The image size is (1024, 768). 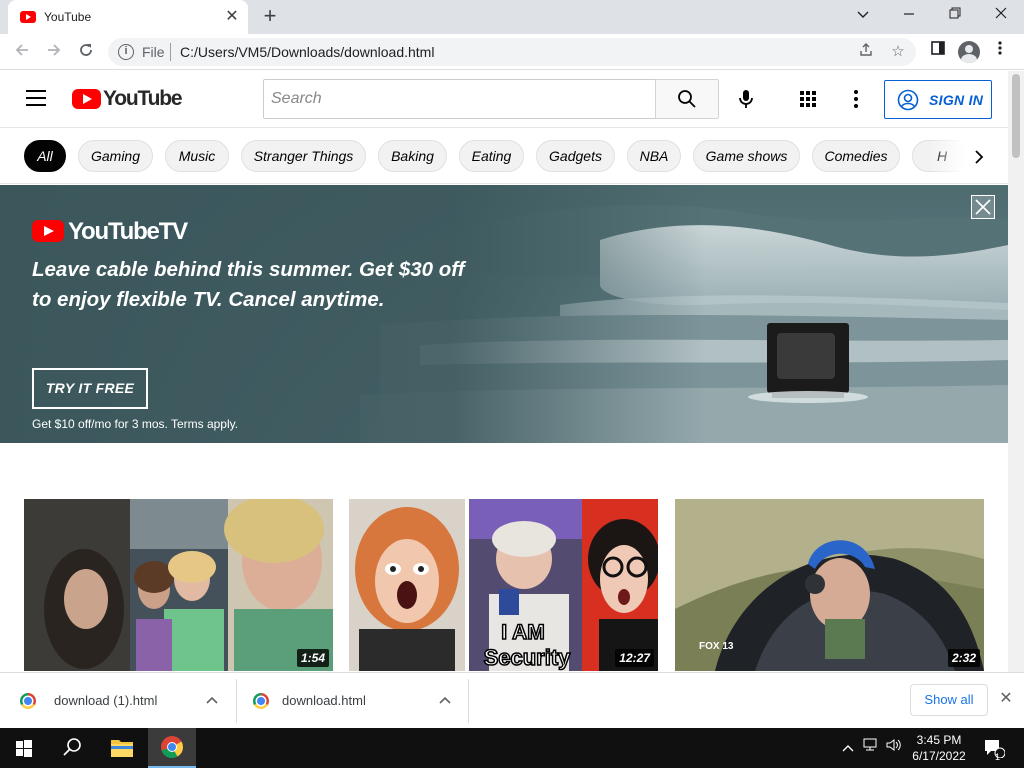 I want to click on youtube-apps-grid-icon, so click(x=808, y=99).